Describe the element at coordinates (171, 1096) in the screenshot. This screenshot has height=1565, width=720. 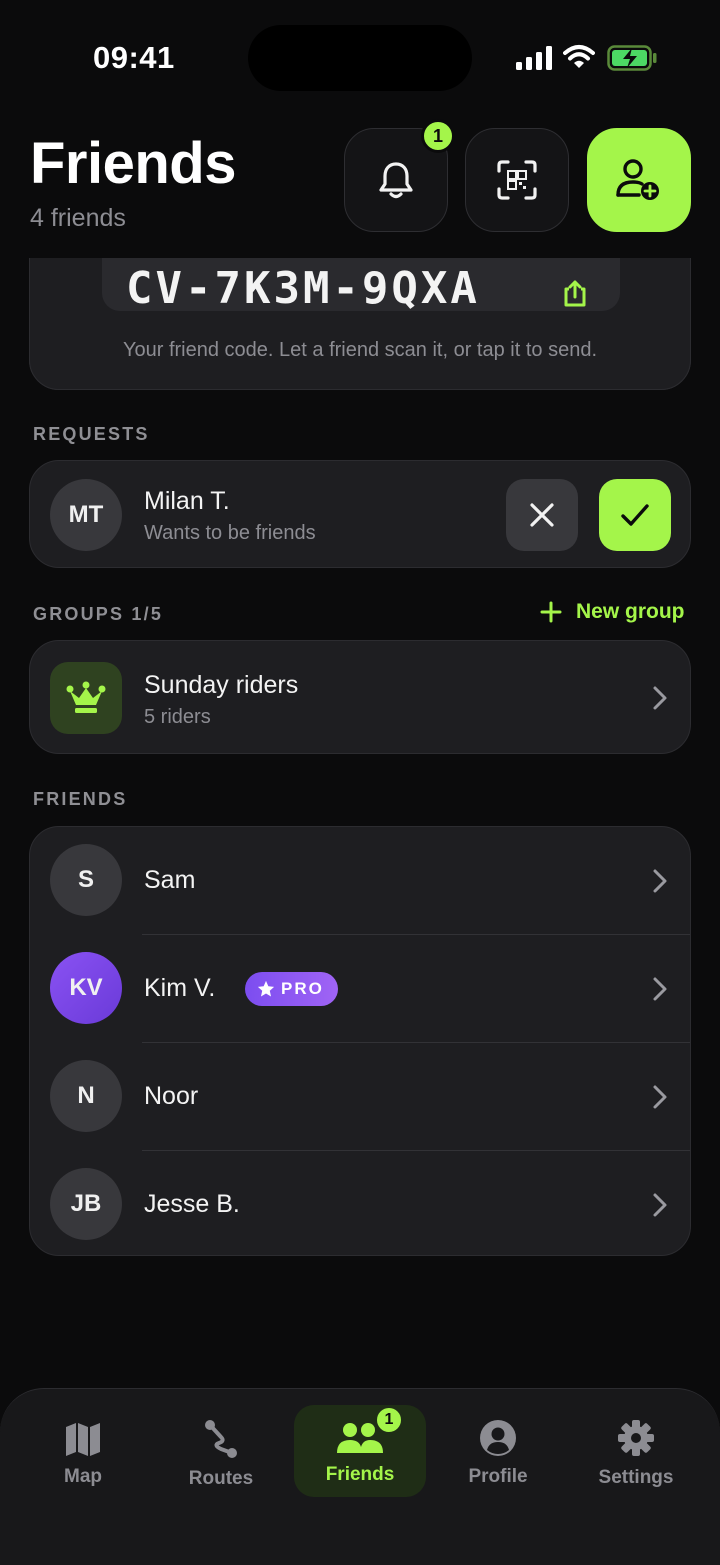
I see `friend-name: Noor` at that location.